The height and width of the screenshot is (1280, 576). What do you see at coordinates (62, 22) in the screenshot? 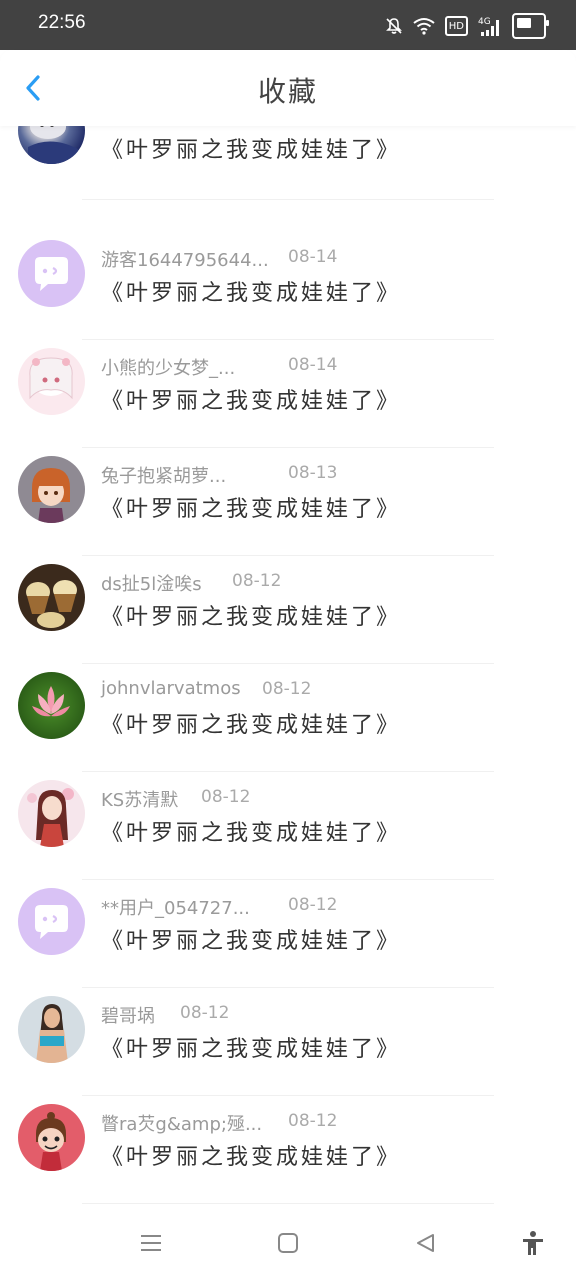
I see `status-time: 22:56` at bounding box center [62, 22].